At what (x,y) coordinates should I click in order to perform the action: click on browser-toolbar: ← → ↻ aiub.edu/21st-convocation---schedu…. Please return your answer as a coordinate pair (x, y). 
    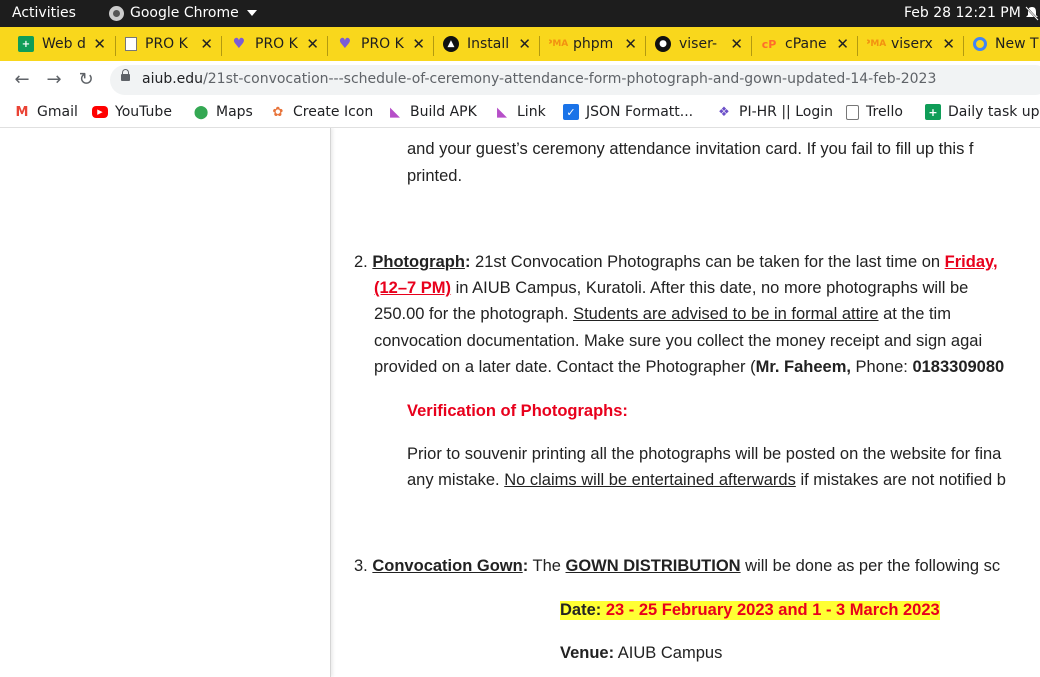
    Looking at the image, I should click on (520, 80).